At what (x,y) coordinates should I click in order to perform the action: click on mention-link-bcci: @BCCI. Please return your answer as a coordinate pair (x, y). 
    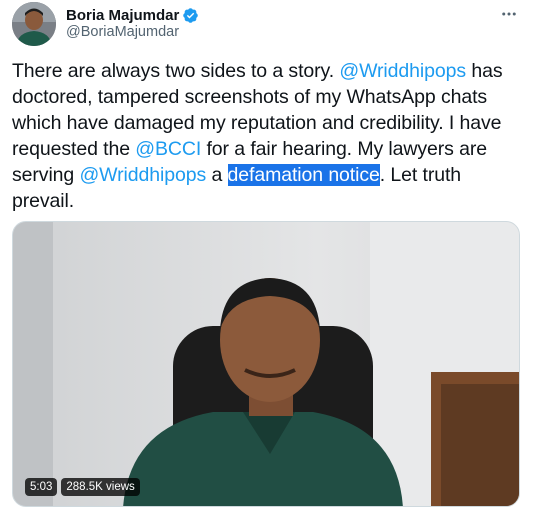
    Looking at the image, I should click on (168, 149).